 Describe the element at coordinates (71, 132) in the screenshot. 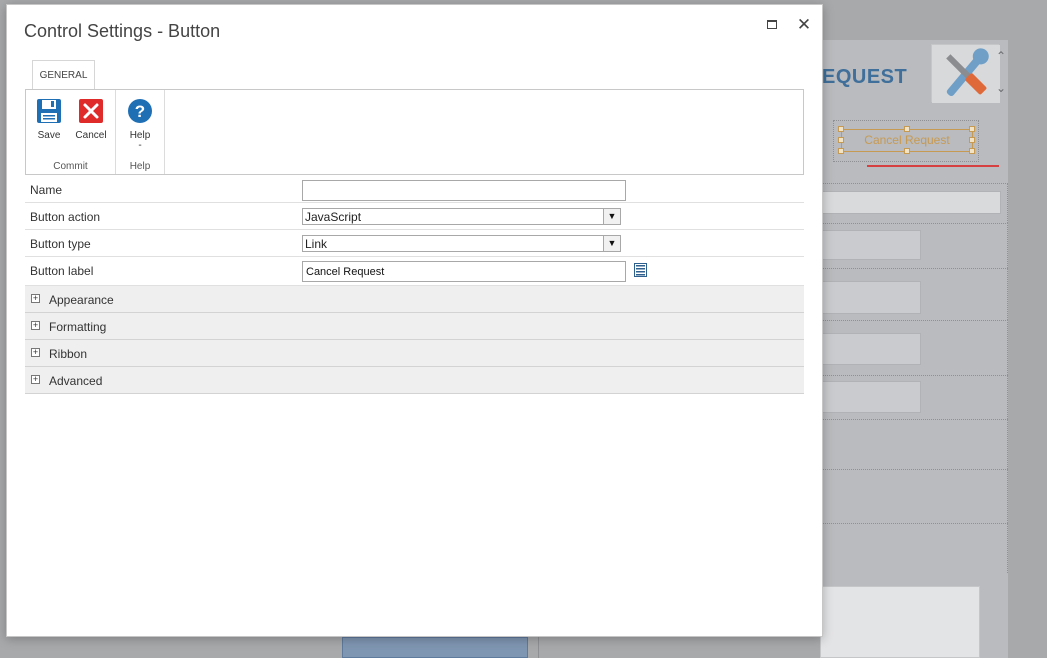

I see `ribbon-group-commit: Save Cancel Commit` at that location.